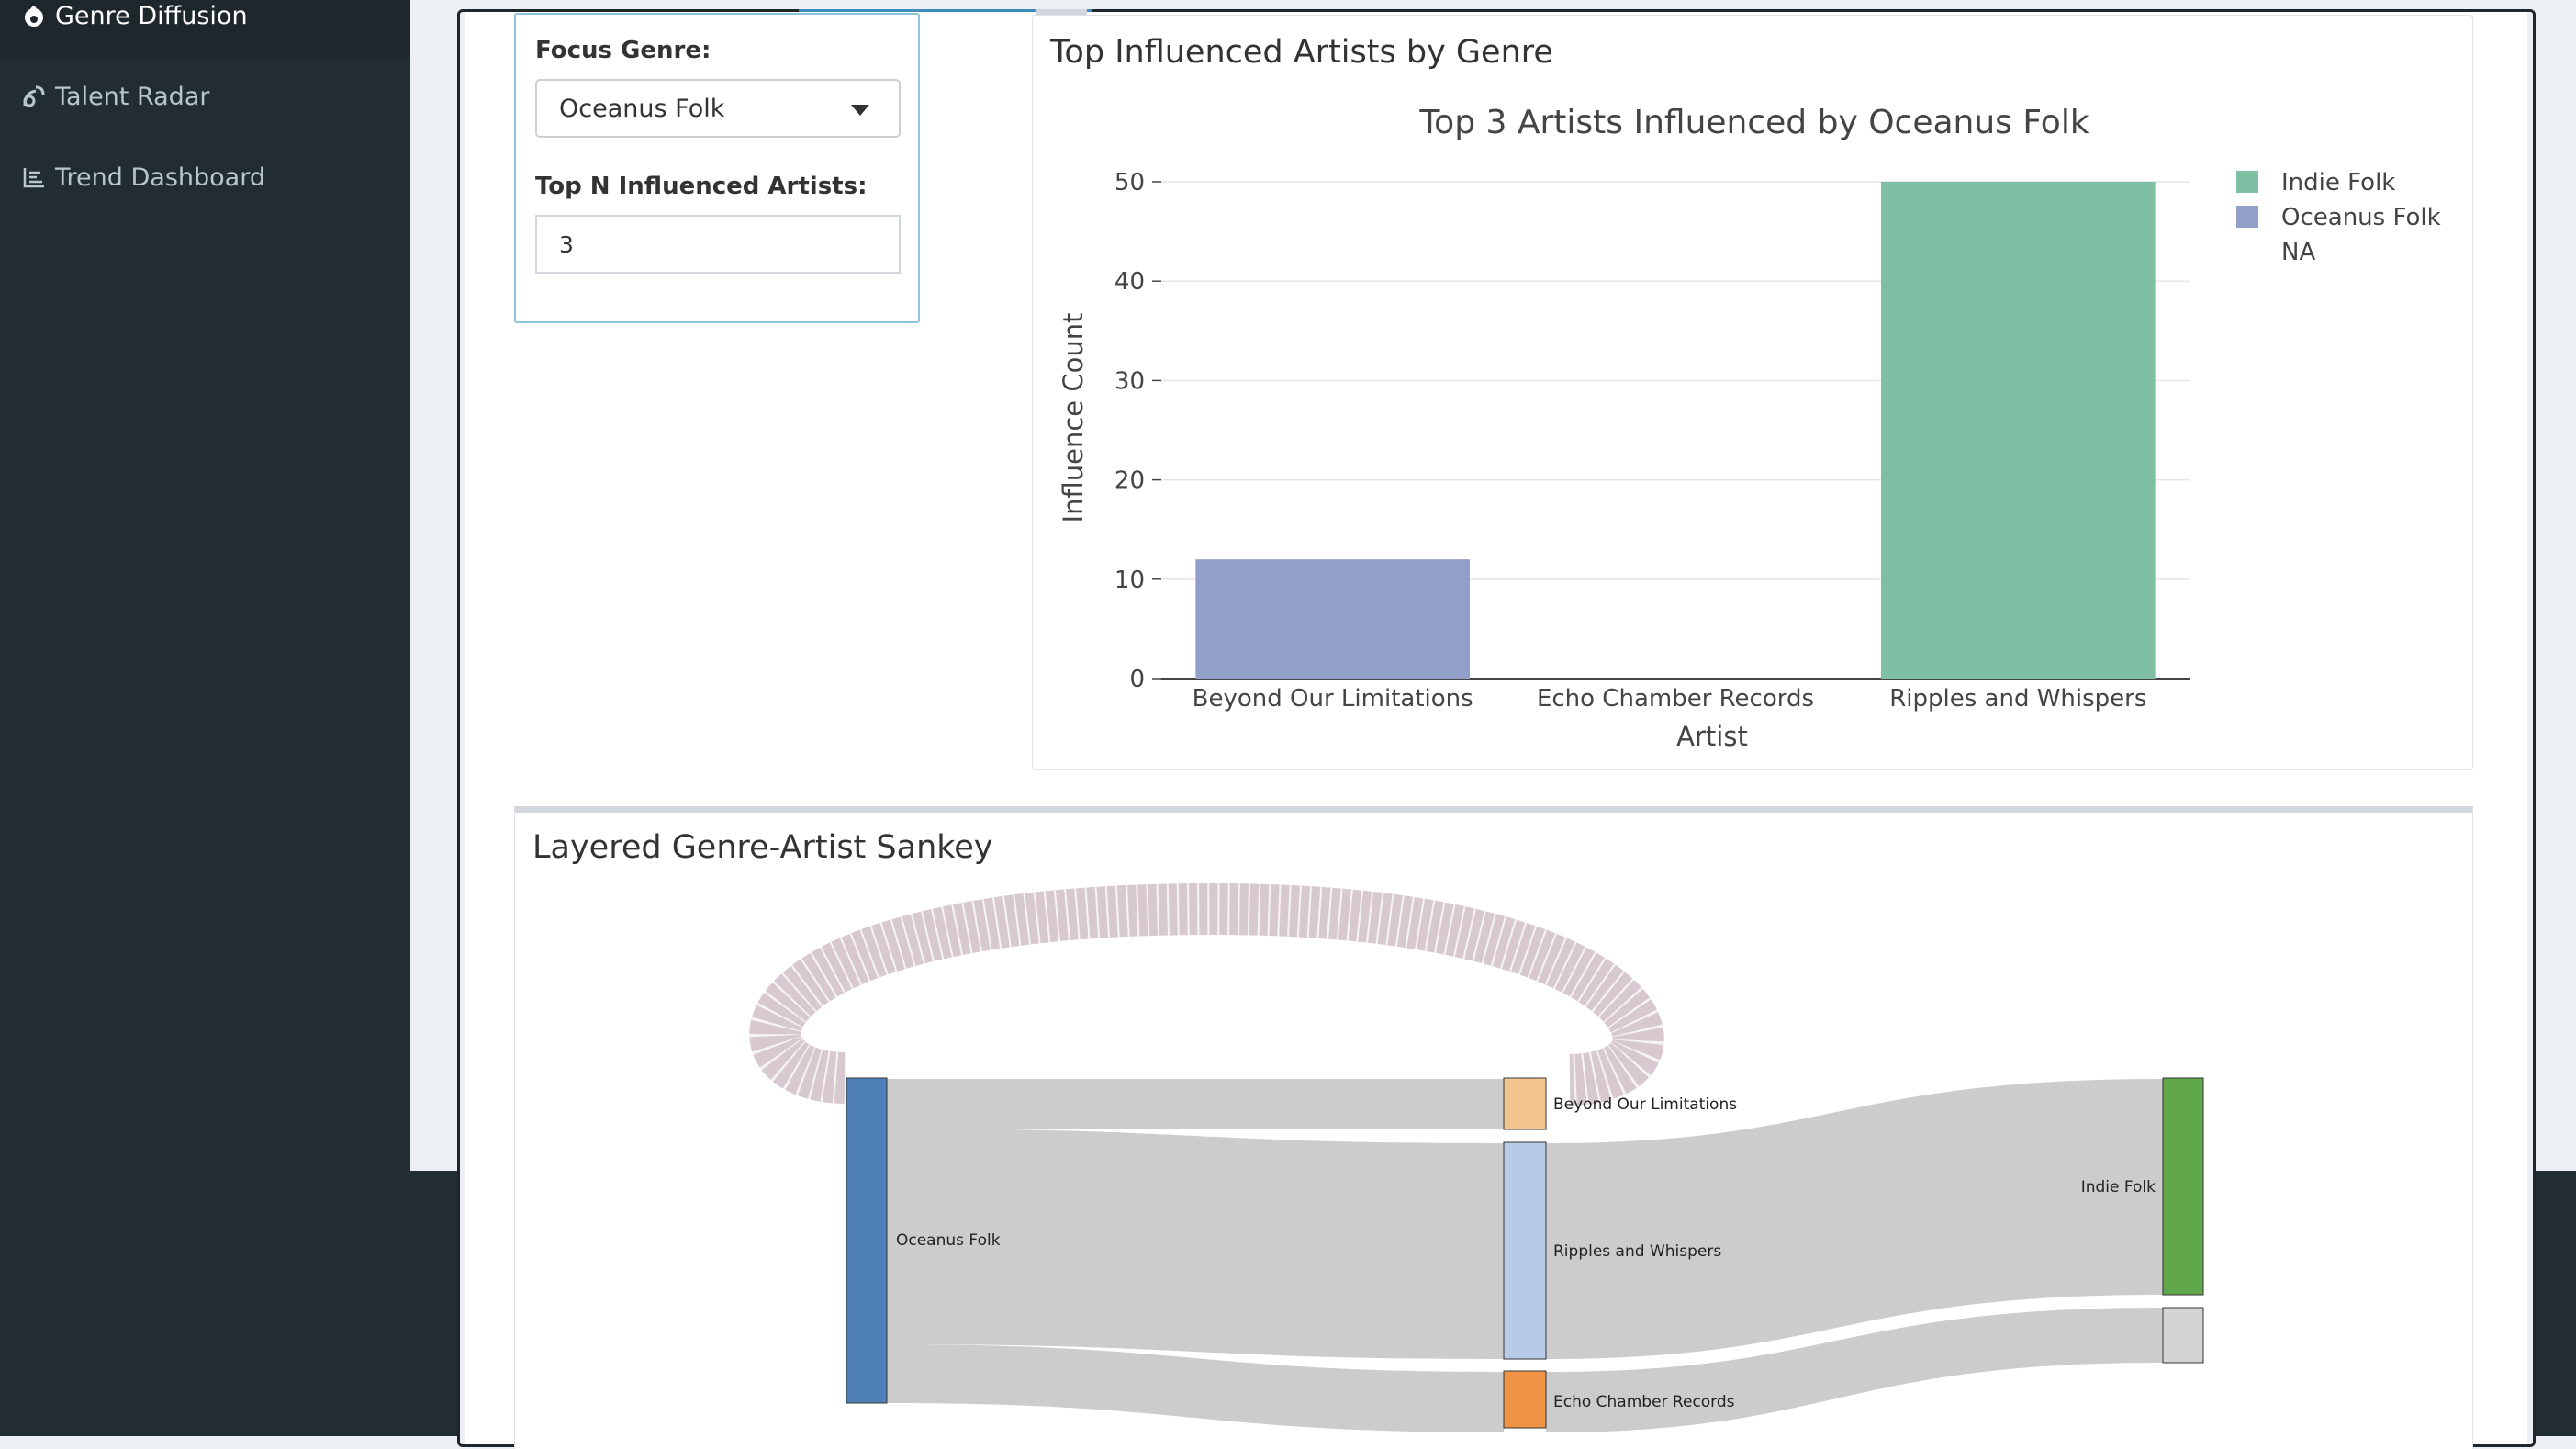 The width and height of the screenshot is (2576, 1449). What do you see at coordinates (2338, 183) in the screenshot?
I see `legend-label: Indie Folk` at bounding box center [2338, 183].